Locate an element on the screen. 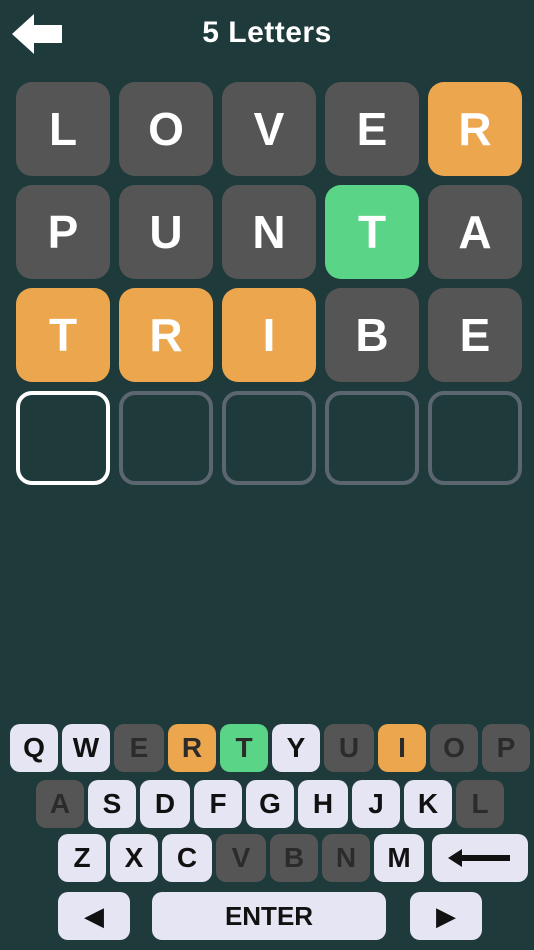 This screenshot has height=950, width=534. key: D is located at coordinates (165, 804).